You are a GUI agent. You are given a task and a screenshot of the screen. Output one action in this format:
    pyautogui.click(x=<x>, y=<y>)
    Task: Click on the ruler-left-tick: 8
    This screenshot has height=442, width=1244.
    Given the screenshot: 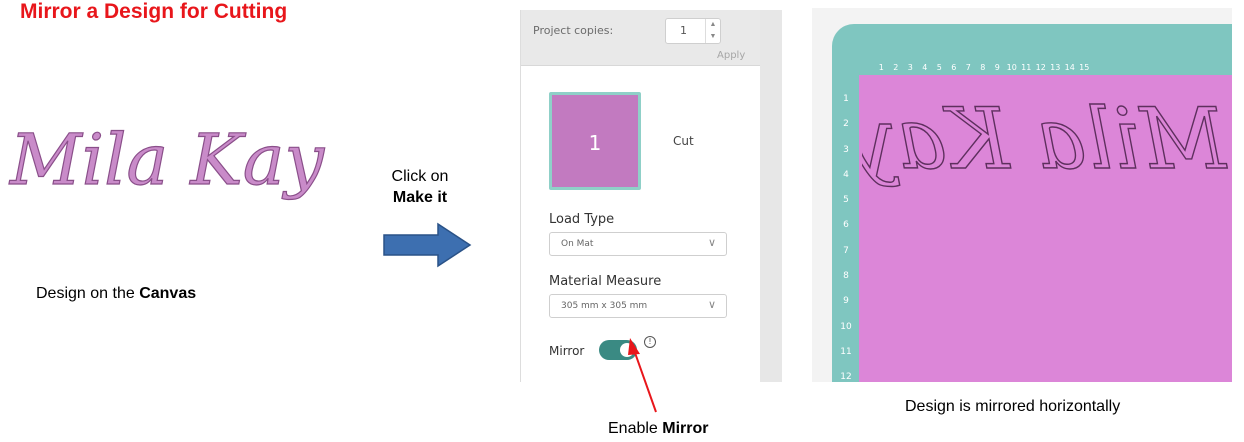 What is the action you would take?
    pyautogui.click(x=846, y=276)
    